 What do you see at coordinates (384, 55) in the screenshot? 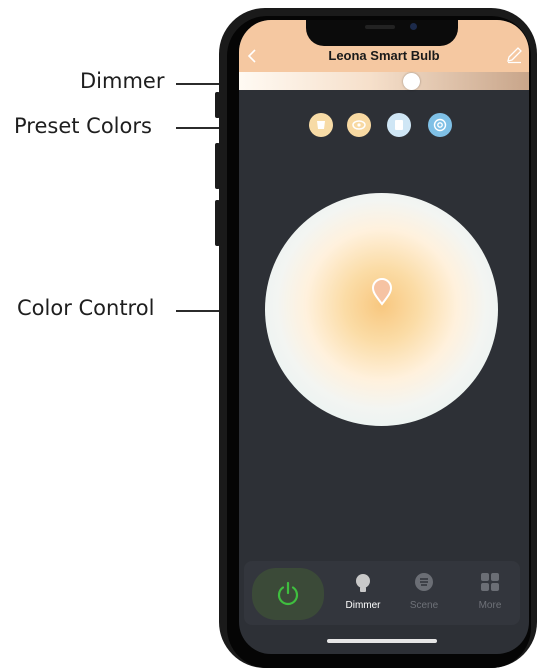
I see `app-title: Leona Smart Bulb` at bounding box center [384, 55].